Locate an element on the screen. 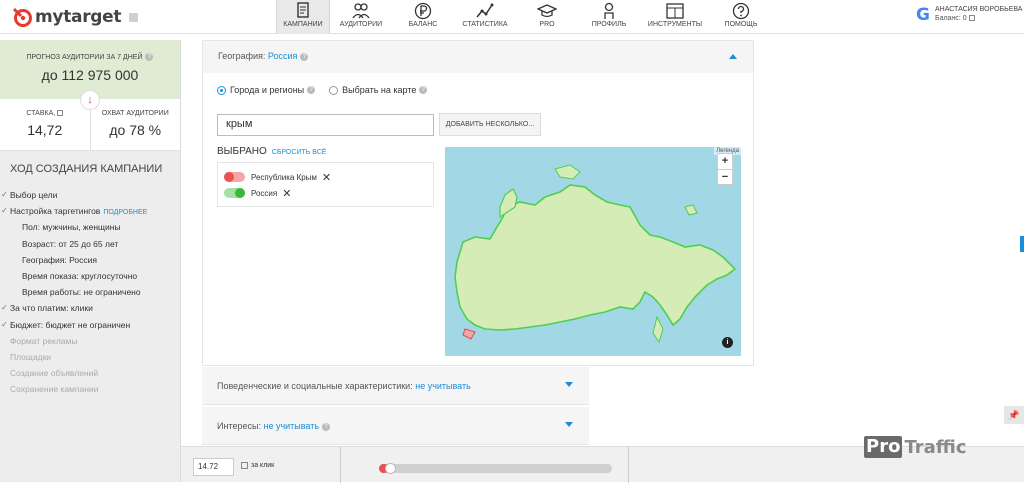  ruble-icon is located at coordinates (423, 11).